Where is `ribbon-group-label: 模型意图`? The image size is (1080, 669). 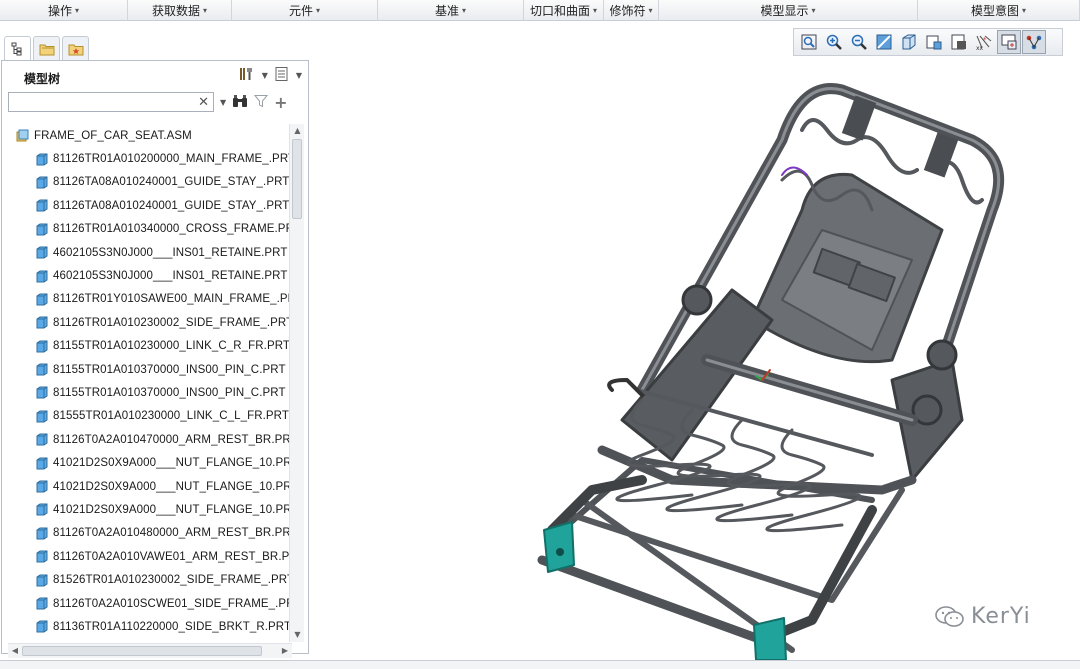 ribbon-group-label: 模型意图 is located at coordinates (994, 11).